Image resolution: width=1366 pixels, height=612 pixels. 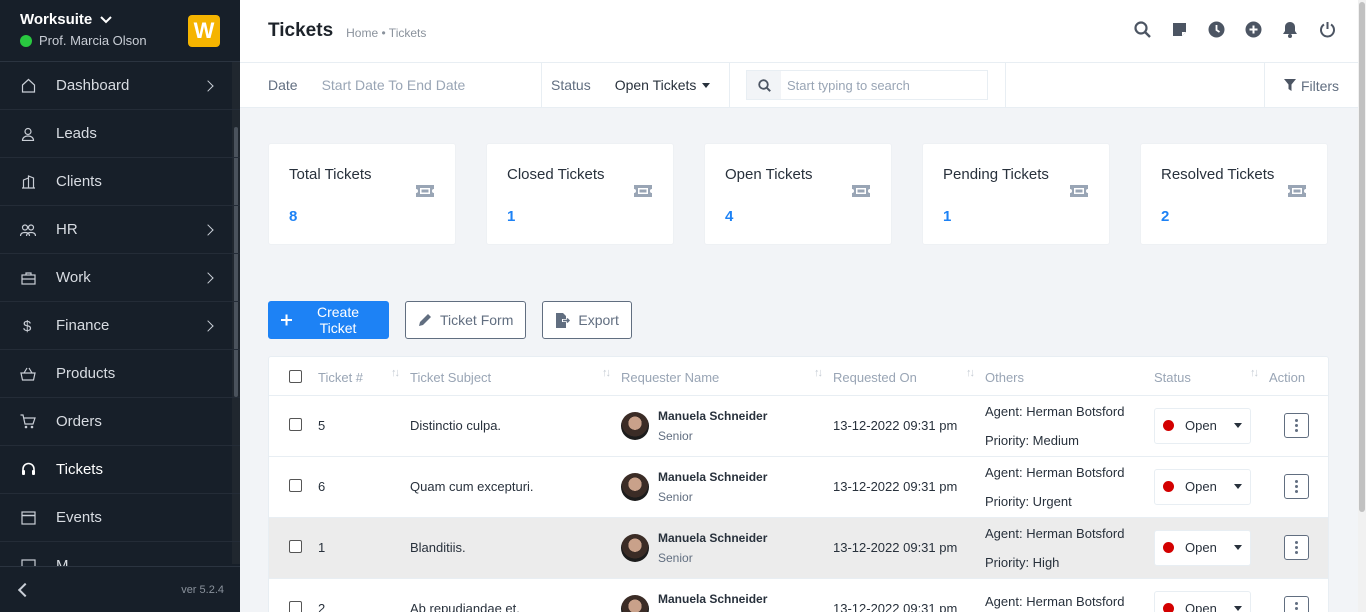 I want to click on search-icon, so click(x=1142, y=29).